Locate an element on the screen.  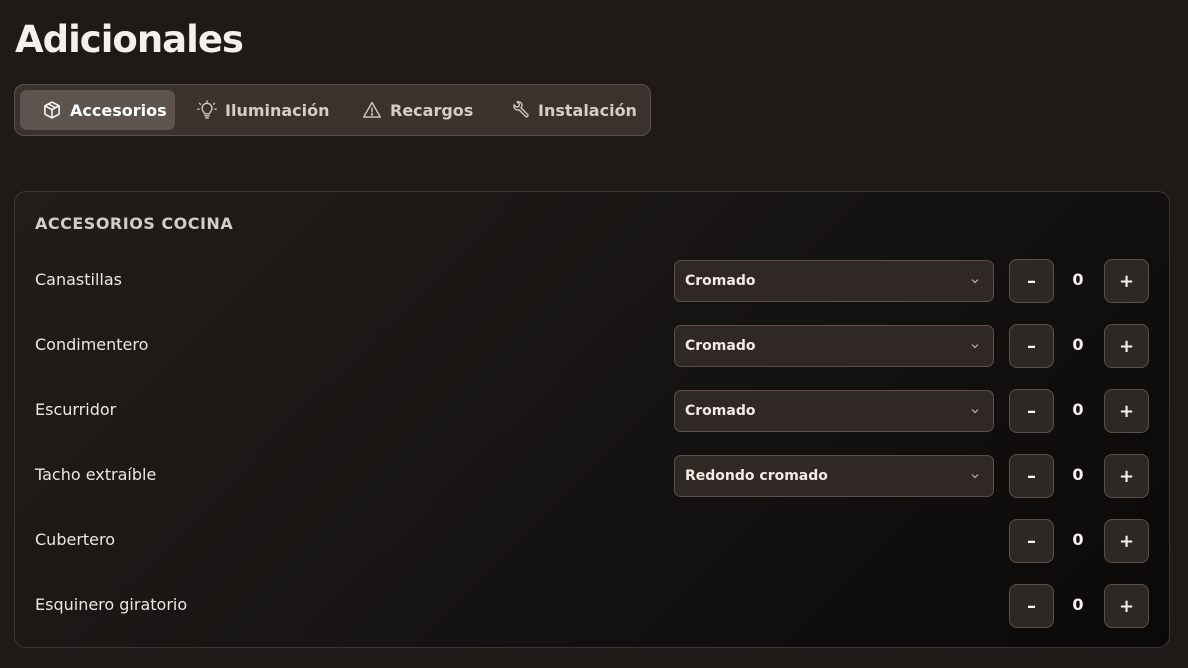
warning-icon is located at coordinates (372, 110).